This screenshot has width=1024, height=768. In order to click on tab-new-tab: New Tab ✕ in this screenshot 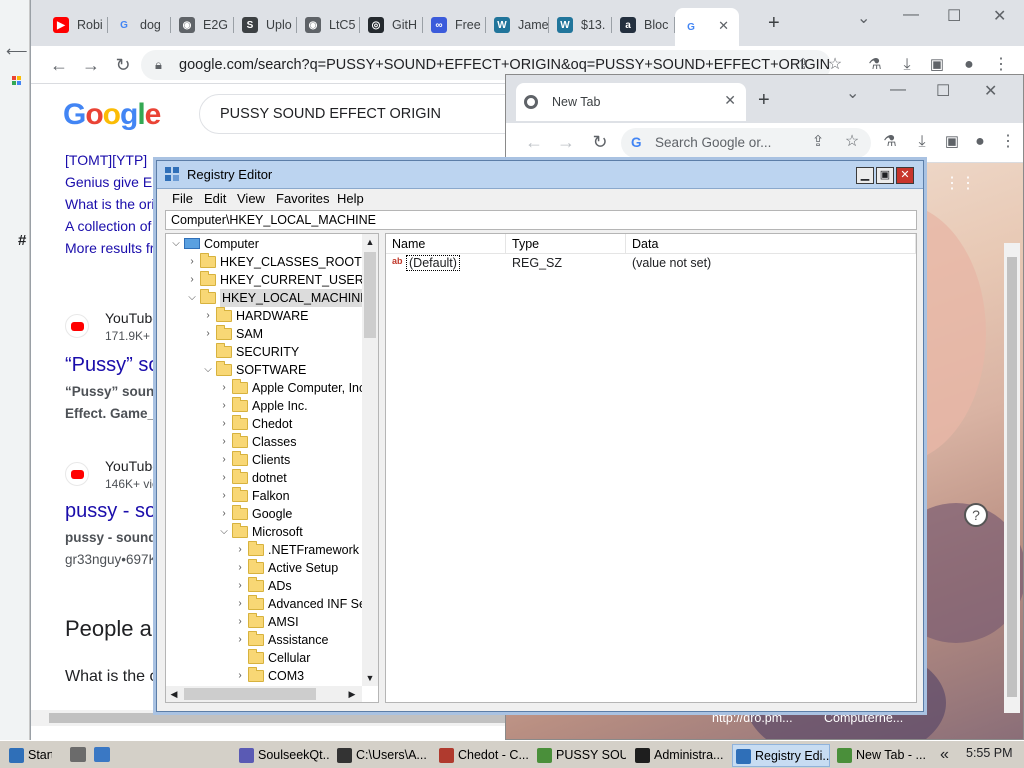, I will do `click(631, 102)`.